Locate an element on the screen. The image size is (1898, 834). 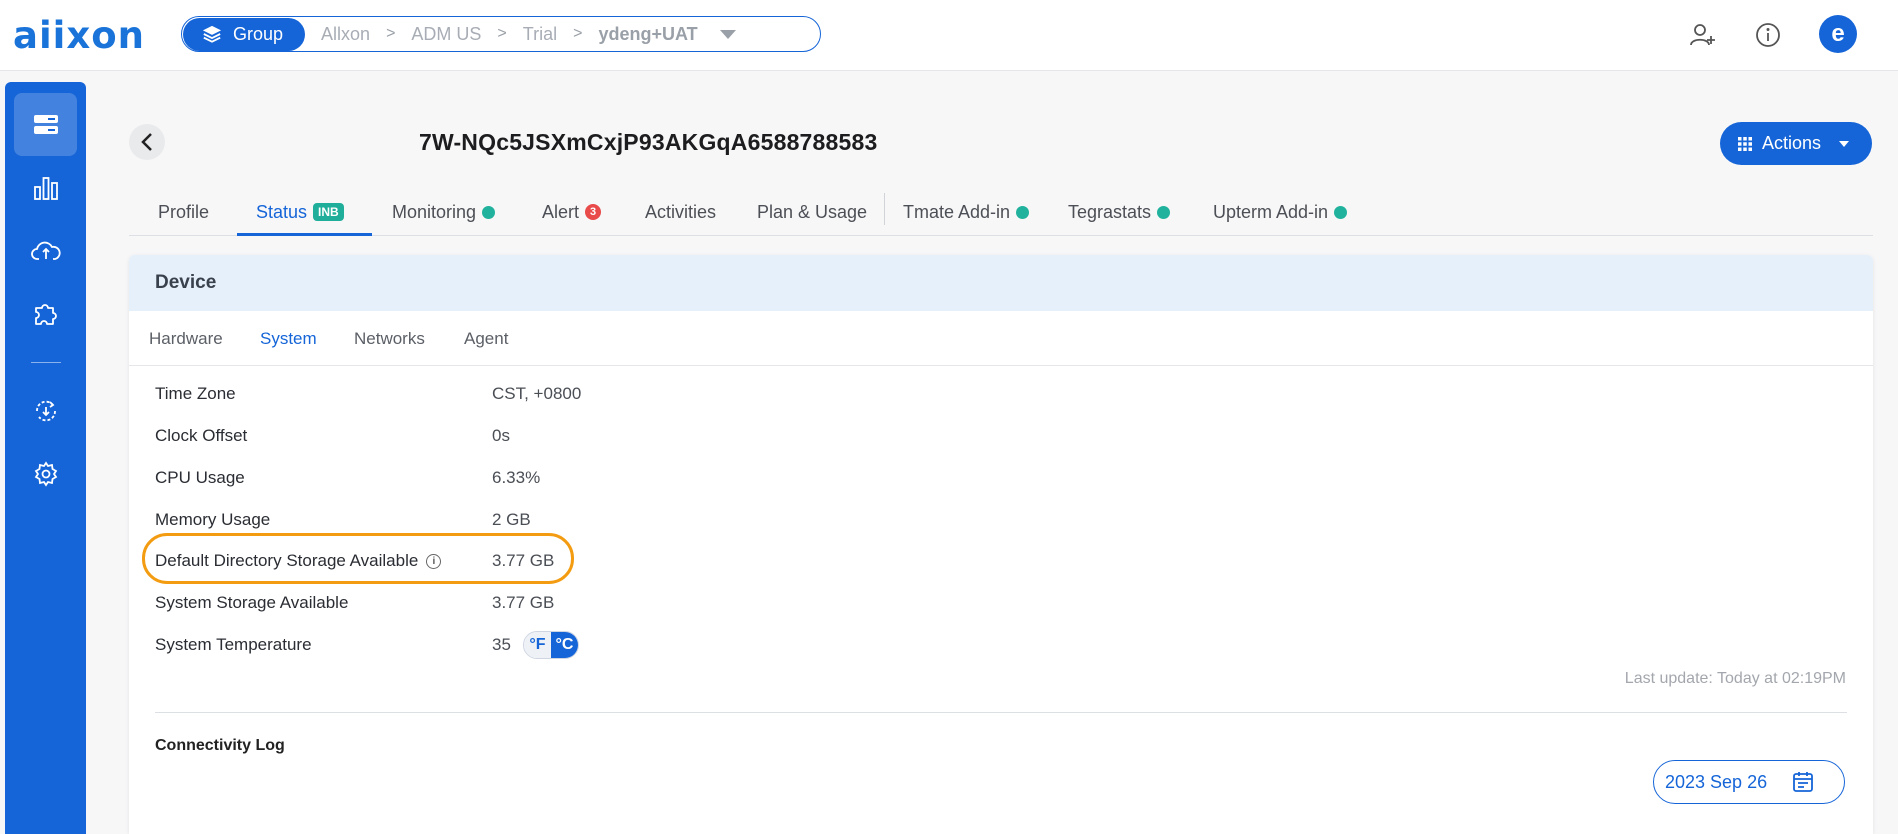
date-label: 2023 Sep 26 is located at coordinates (1716, 781).